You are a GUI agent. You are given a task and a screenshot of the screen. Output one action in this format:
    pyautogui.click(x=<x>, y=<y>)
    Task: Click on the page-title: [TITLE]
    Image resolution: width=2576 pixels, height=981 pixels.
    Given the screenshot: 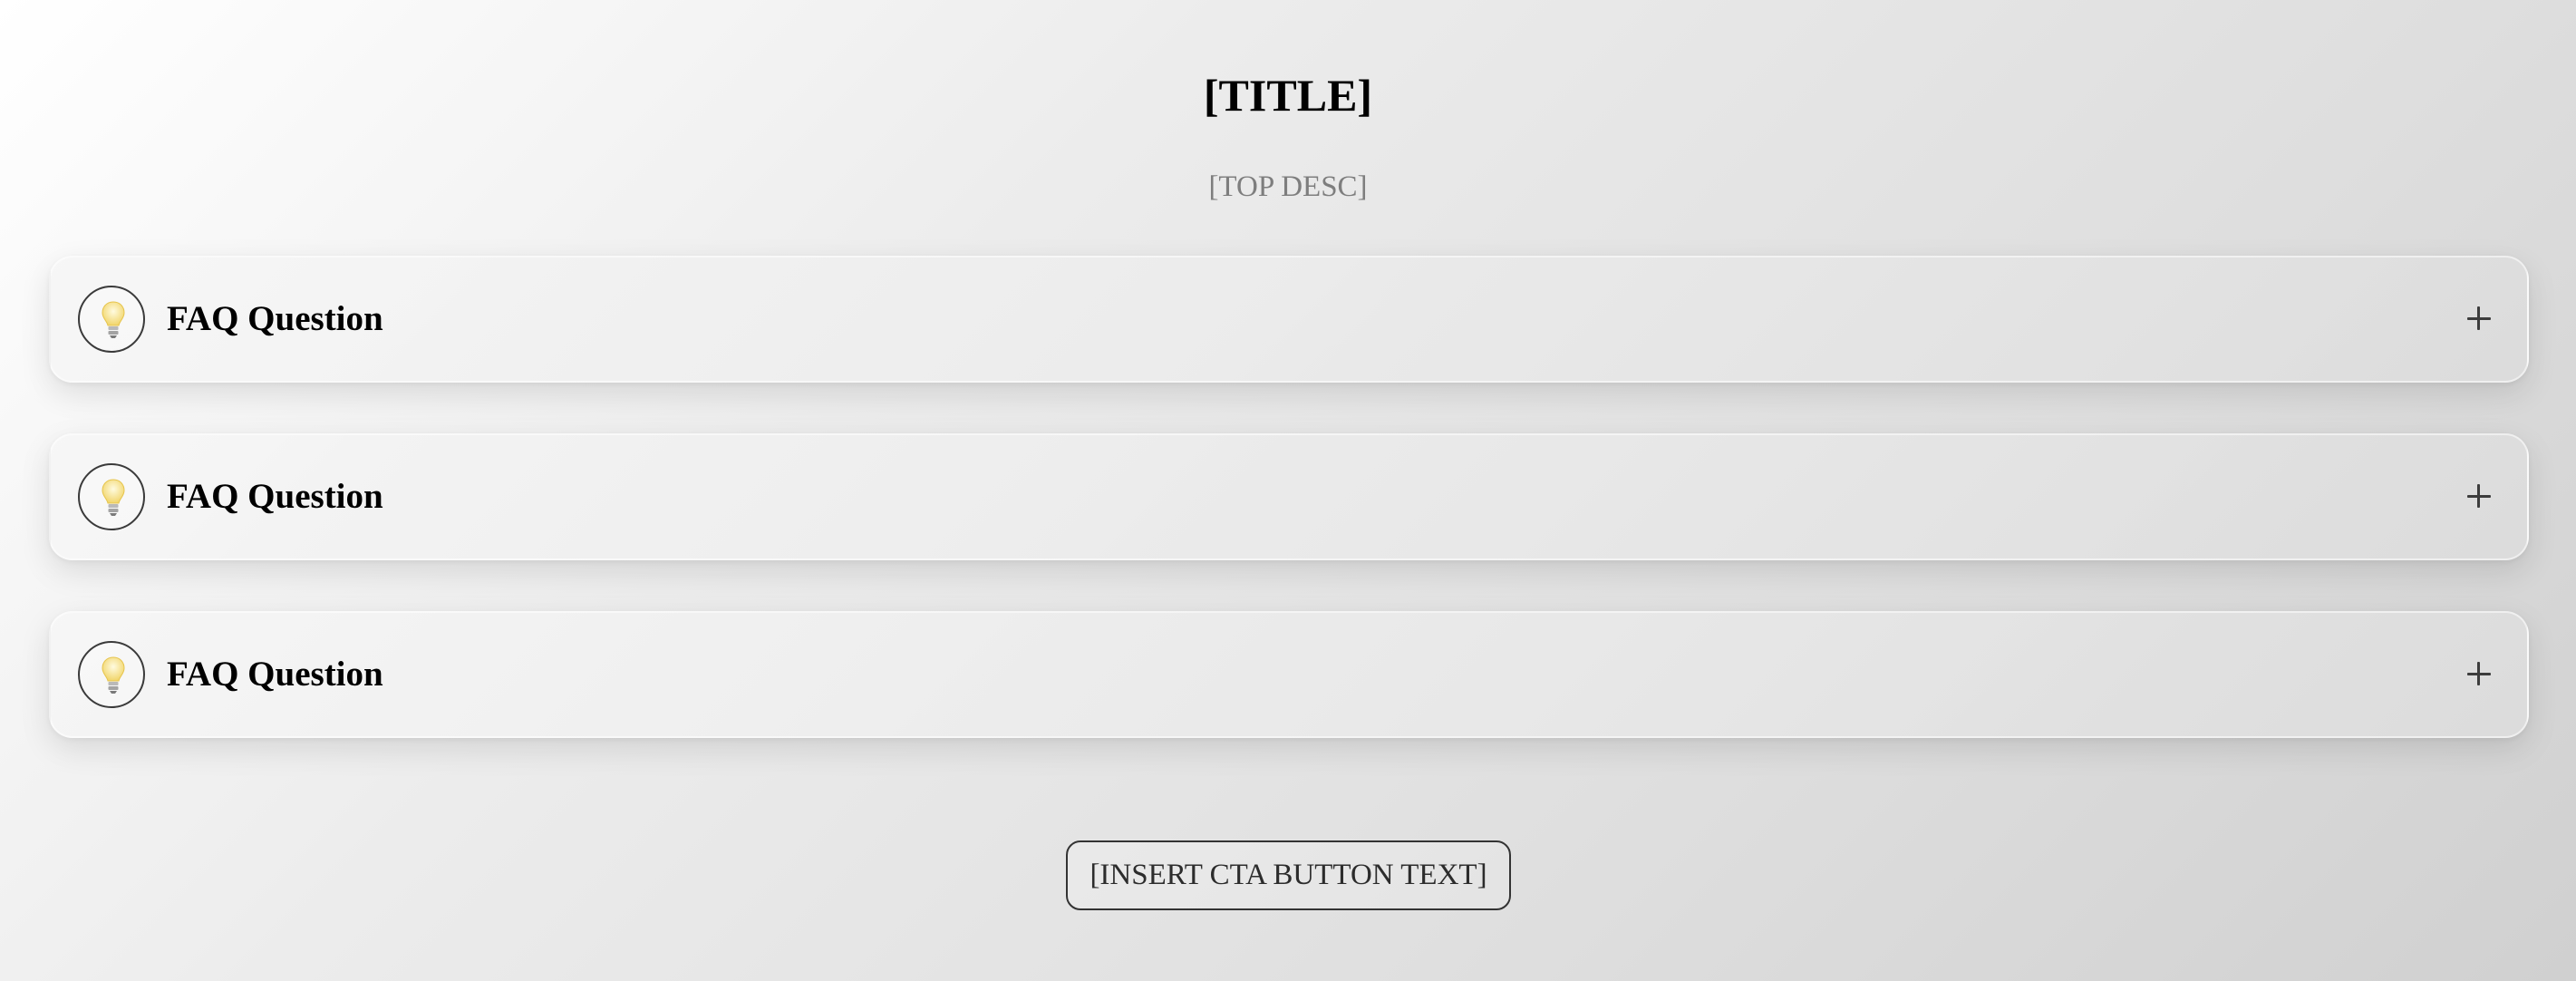 What is the action you would take?
    pyautogui.click(x=1288, y=95)
    